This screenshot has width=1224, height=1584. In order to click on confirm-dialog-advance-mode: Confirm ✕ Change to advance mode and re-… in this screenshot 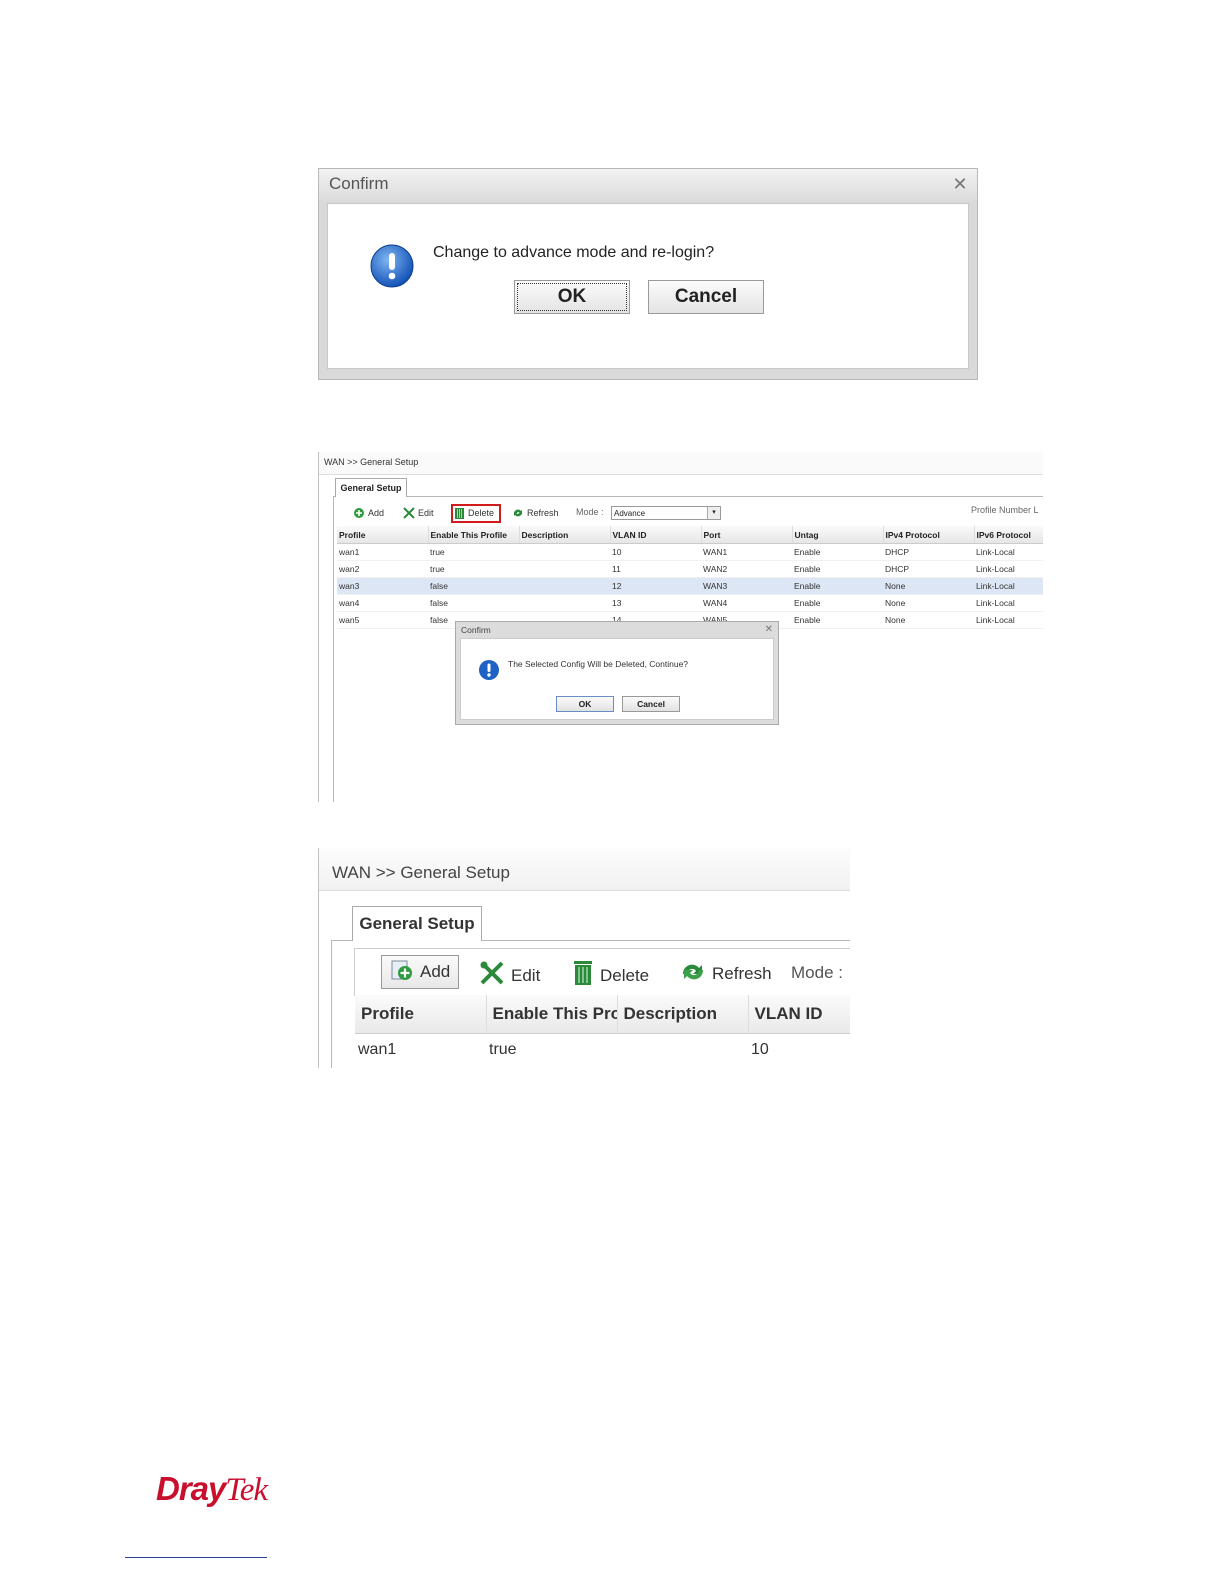, I will do `click(648, 274)`.